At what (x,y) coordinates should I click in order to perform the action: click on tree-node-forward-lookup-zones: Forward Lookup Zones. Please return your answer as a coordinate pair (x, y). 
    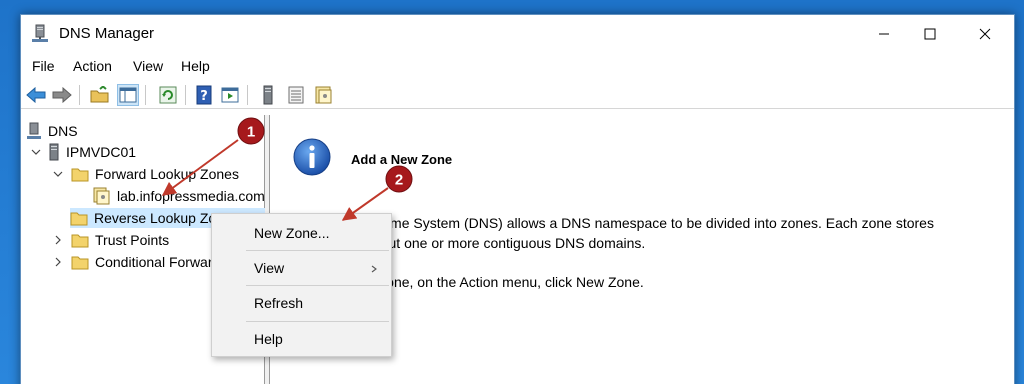
    Looking at the image, I should click on (155, 174).